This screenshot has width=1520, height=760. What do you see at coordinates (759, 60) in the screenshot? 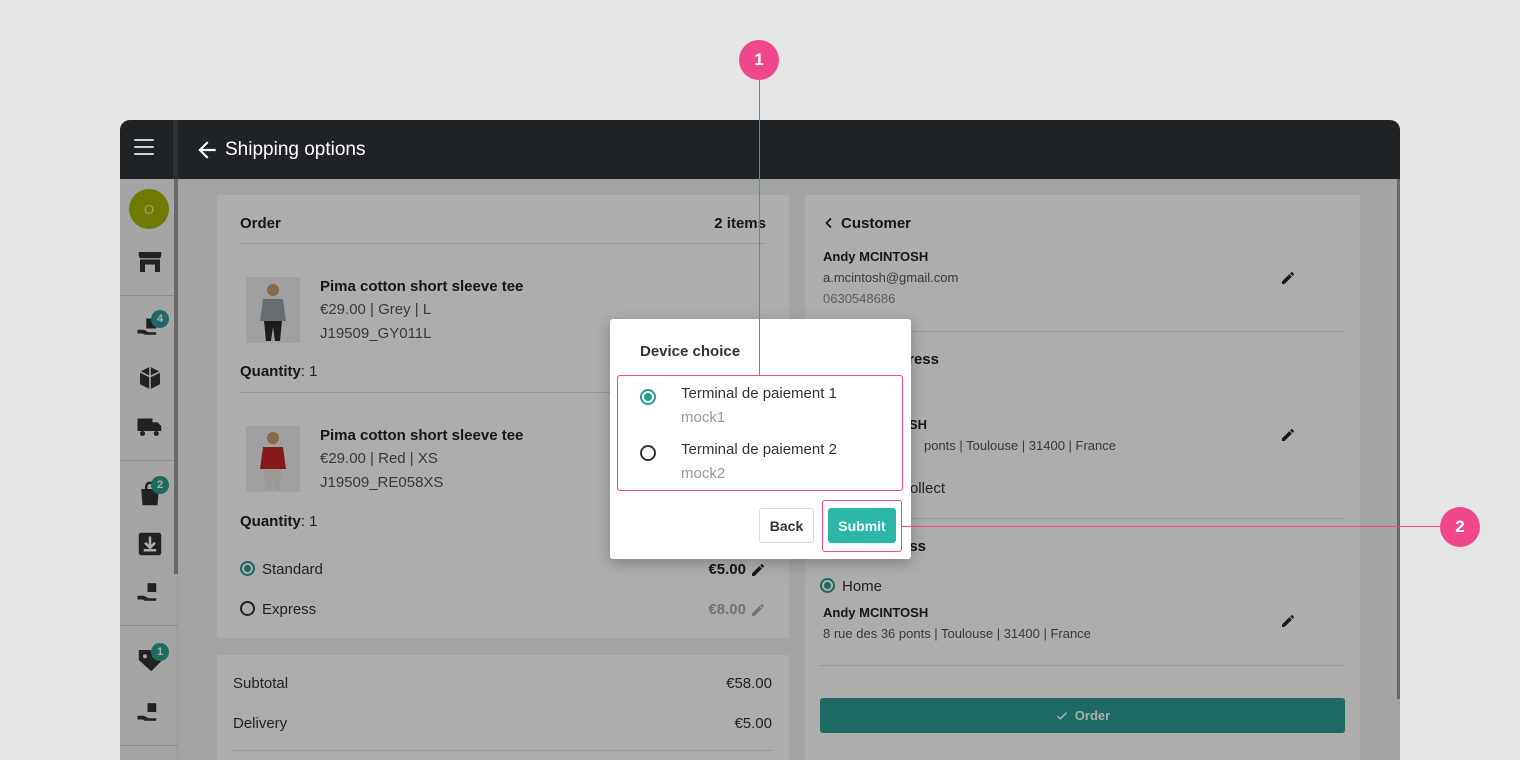
I see `callout-badge-1: 1` at bounding box center [759, 60].